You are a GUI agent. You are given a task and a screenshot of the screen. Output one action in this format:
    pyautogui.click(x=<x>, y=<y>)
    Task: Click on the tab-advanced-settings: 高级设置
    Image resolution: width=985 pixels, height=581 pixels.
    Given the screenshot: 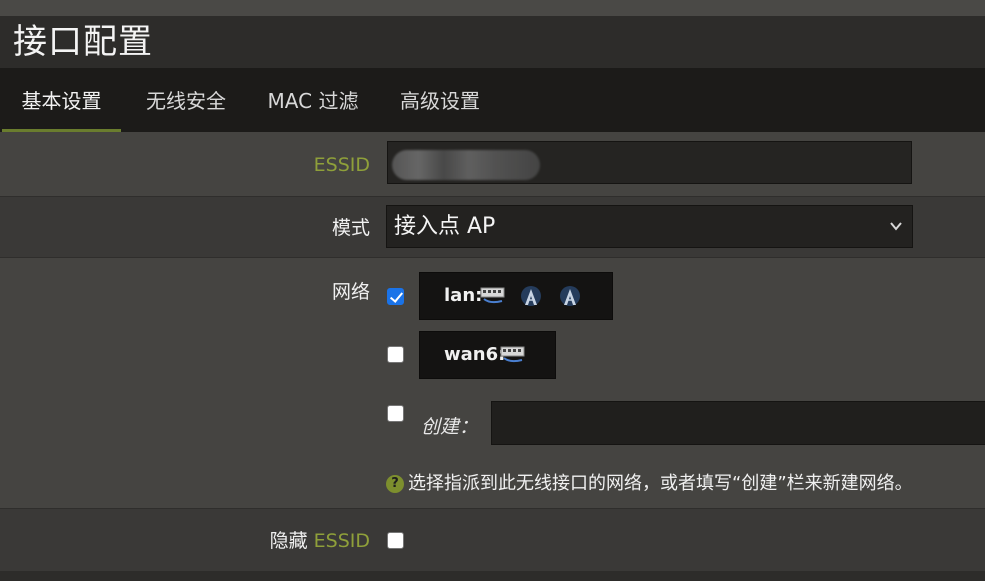 What is the action you would take?
    pyautogui.click(x=440, y=100)
    